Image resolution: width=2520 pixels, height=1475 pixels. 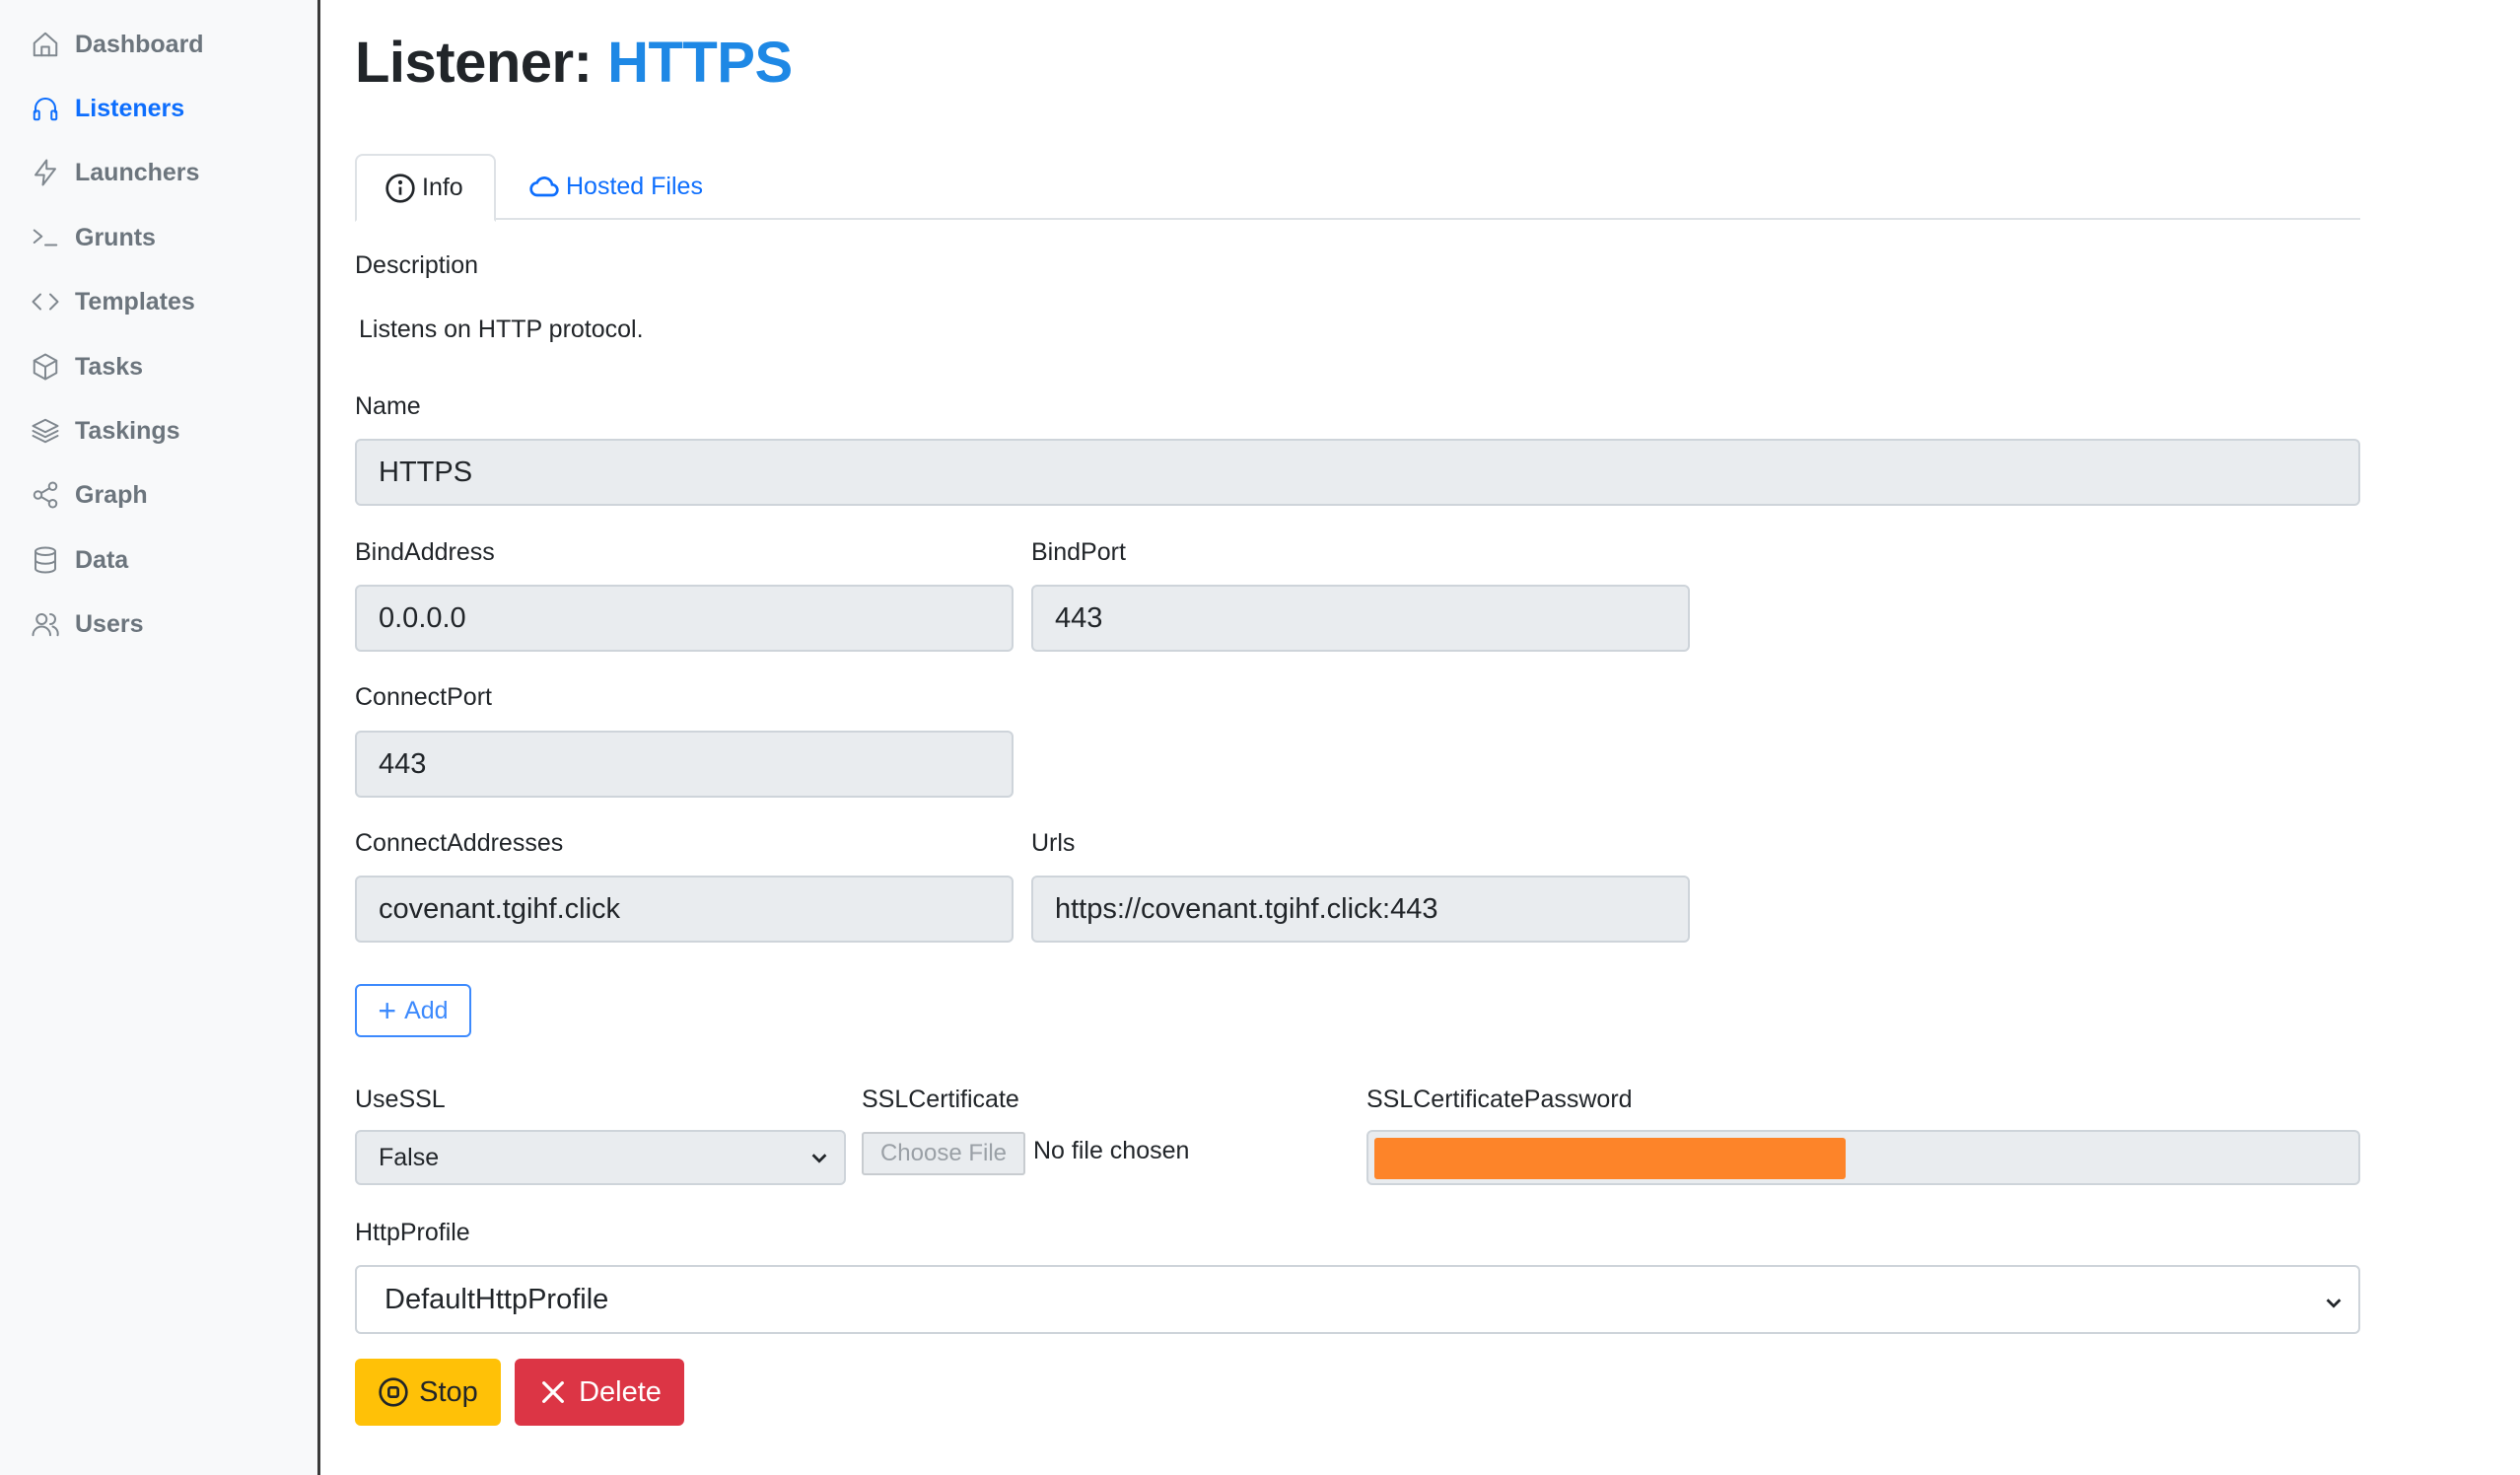 I want to click on sidebar-item-label: Listeners, so click(x=130, y=108).